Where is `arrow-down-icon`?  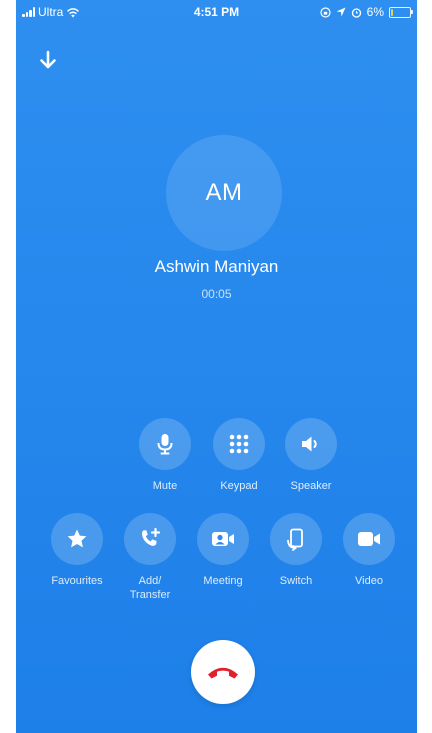 arrow-down-icon is located at coordinates (48, 59).